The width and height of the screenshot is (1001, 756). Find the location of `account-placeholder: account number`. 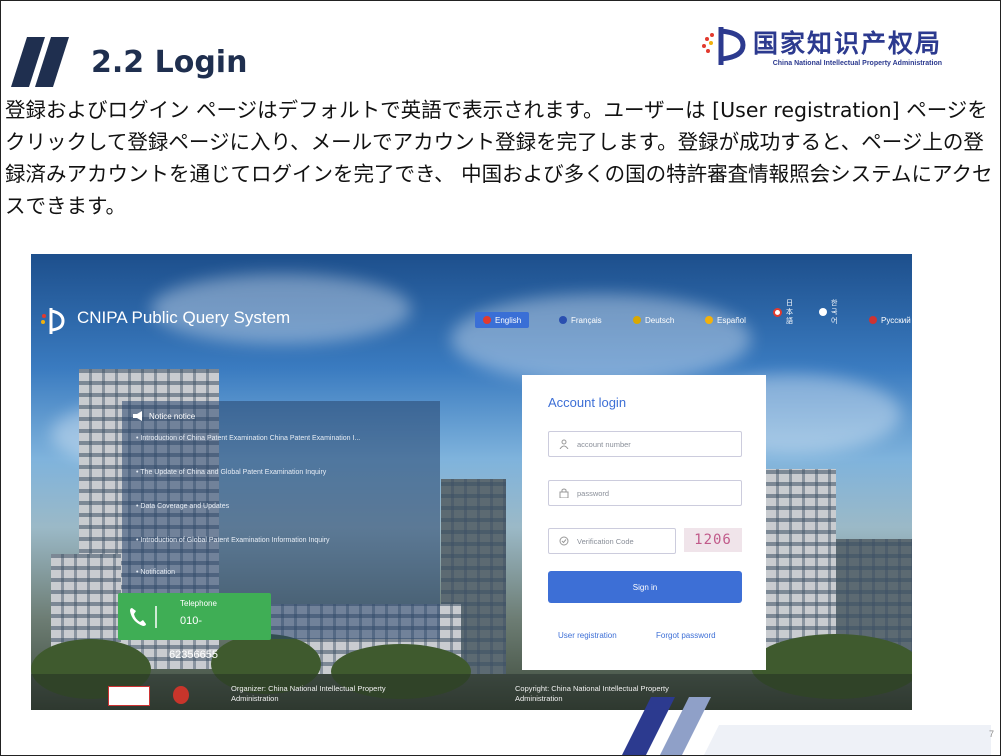

account-placeholder: account number is located at coordinates (604, 444).